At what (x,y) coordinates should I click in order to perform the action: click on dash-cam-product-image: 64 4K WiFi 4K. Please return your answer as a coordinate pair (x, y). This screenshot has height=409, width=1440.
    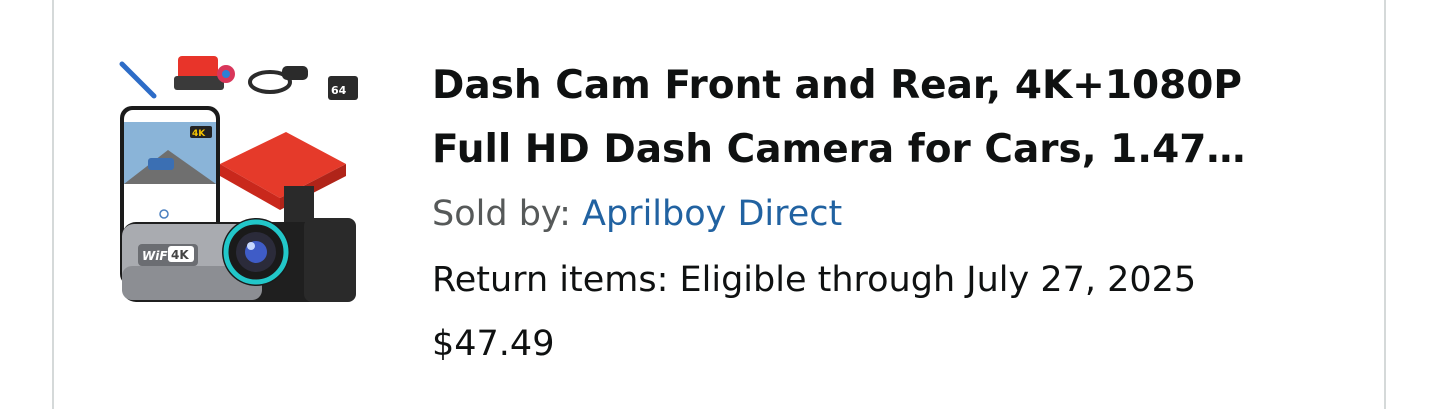
    Looking at the image, I should click on (238, 179).